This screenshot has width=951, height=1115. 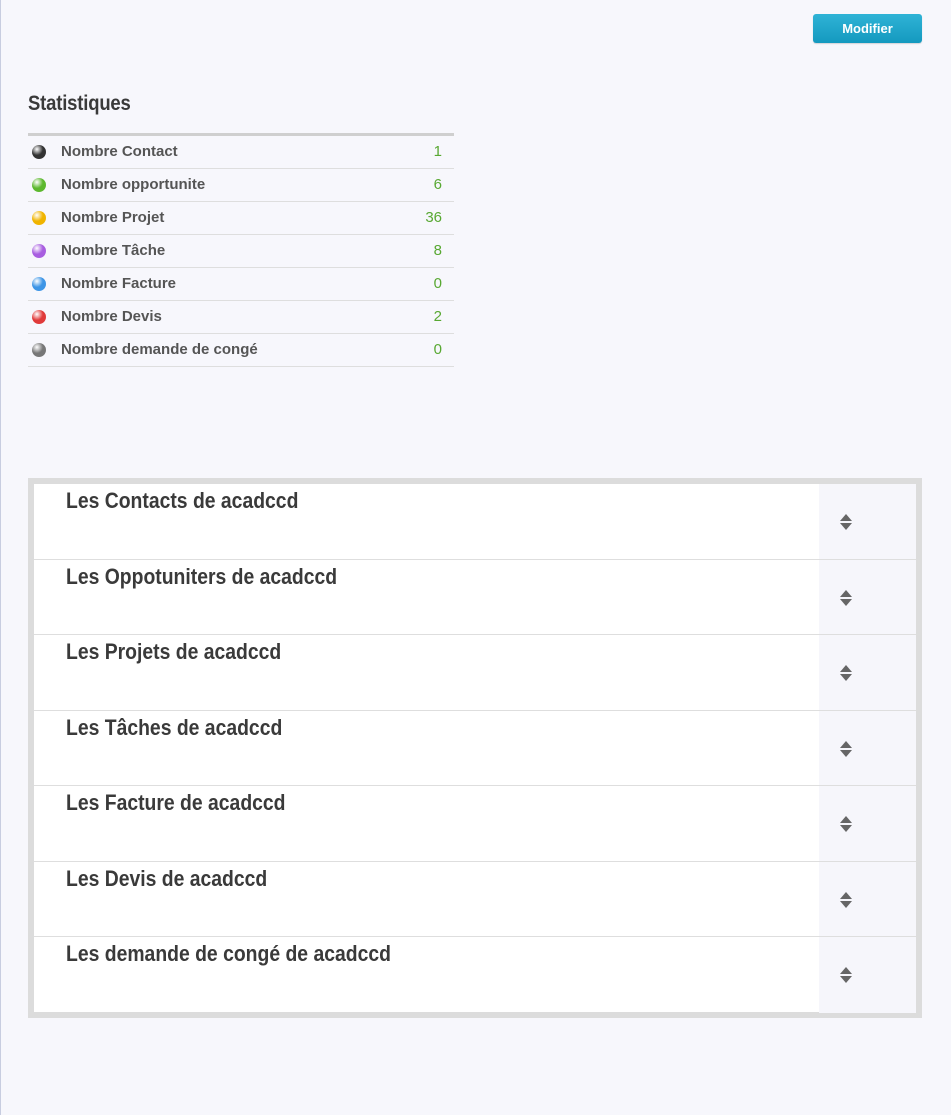 What do you see at coordinates (241, 317) in the screenshot?
I see `stat-row: Nombre Devis 2` at bounding box center [241, 317].